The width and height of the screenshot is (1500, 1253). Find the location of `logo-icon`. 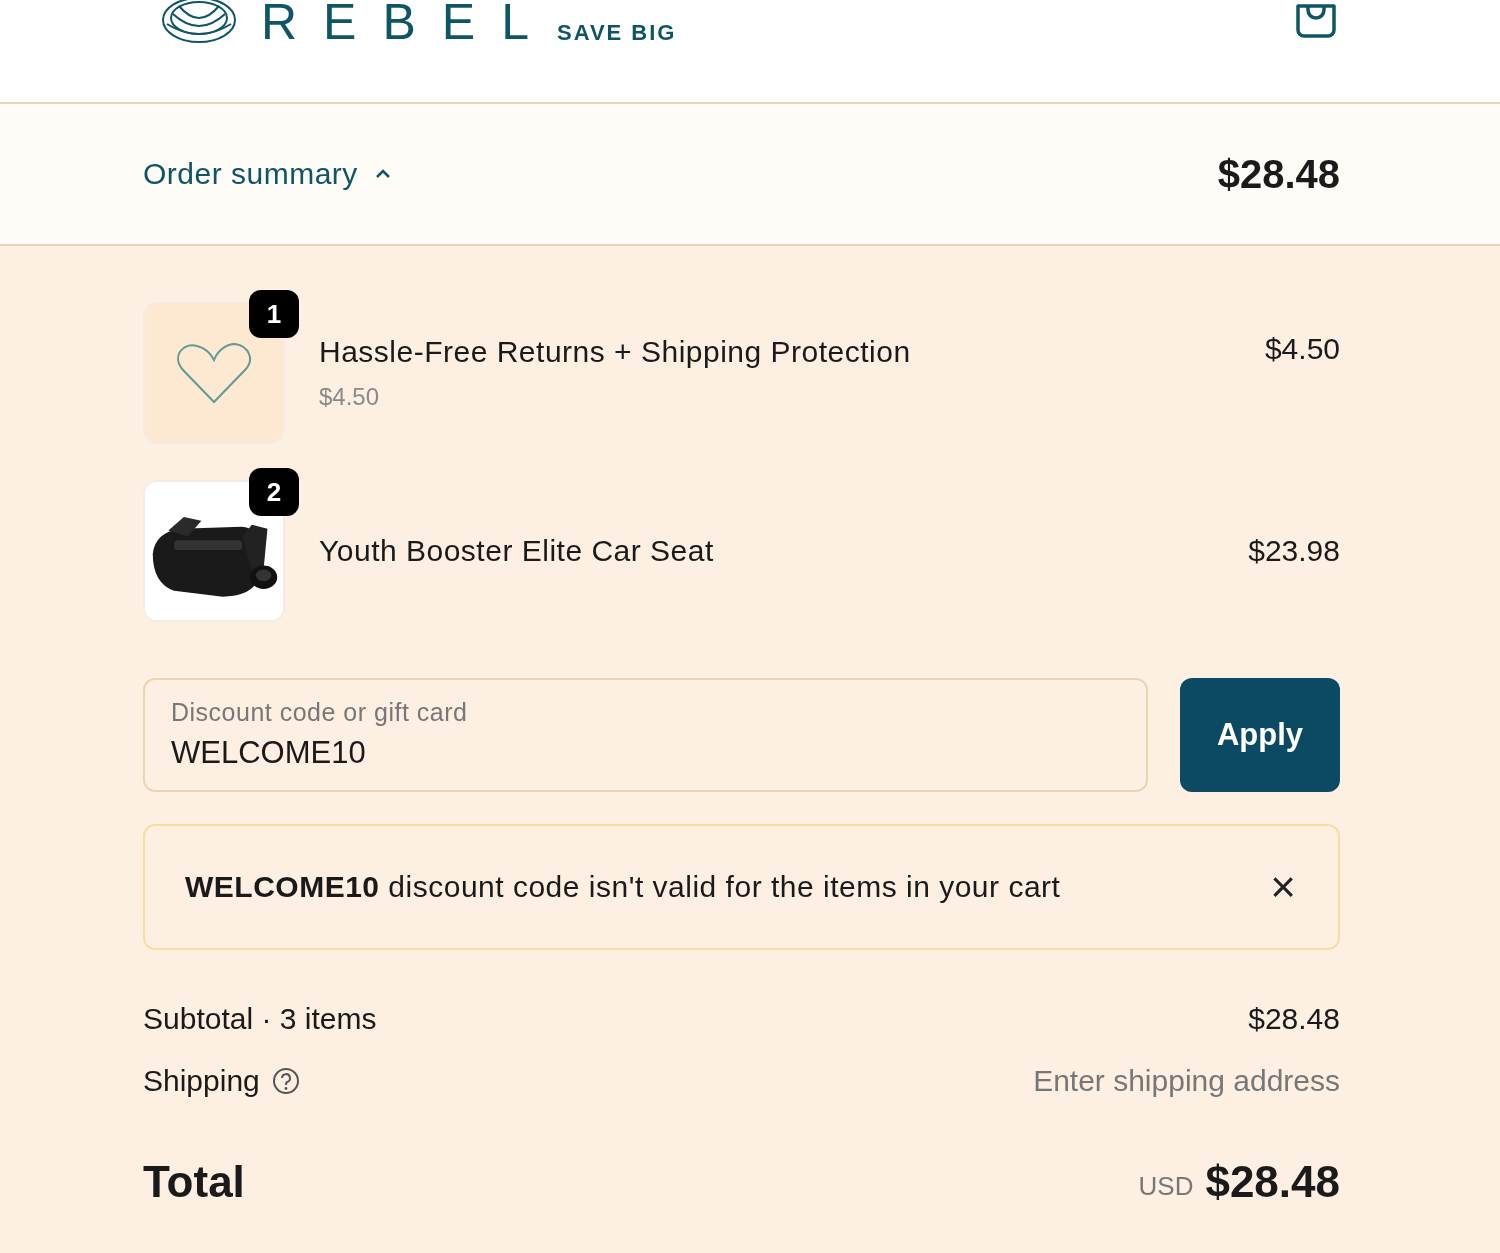

logo-icon is located at coordinates (199, 23).